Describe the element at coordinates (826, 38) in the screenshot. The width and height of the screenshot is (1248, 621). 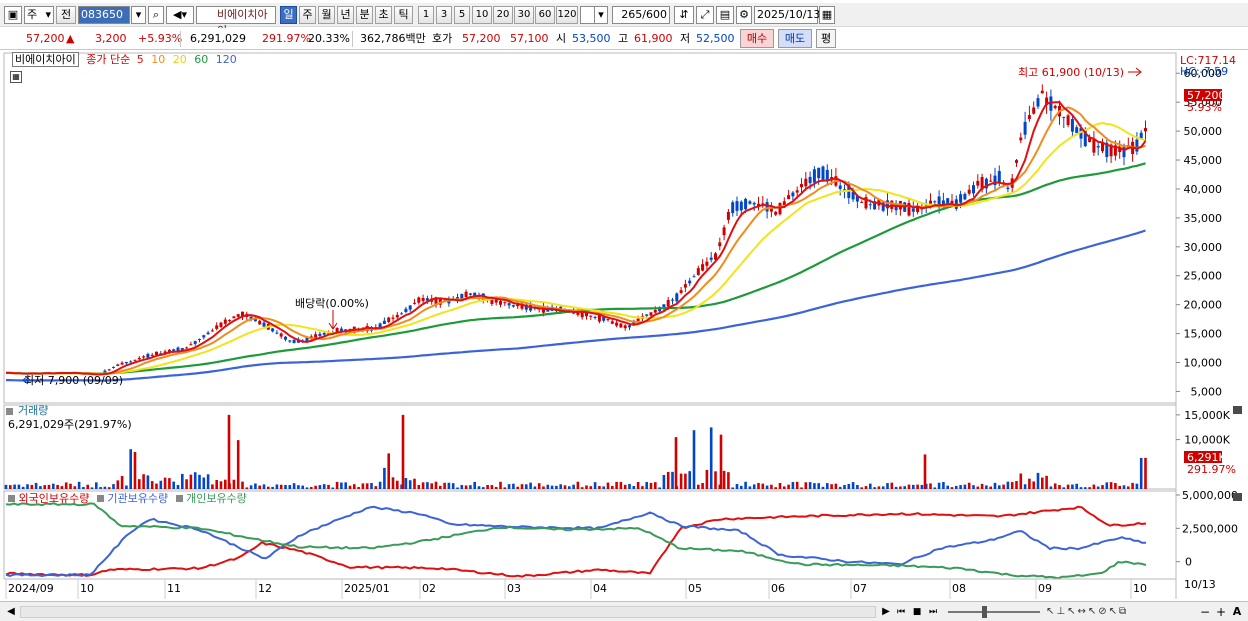
I see `eval-button: 평` at that location.